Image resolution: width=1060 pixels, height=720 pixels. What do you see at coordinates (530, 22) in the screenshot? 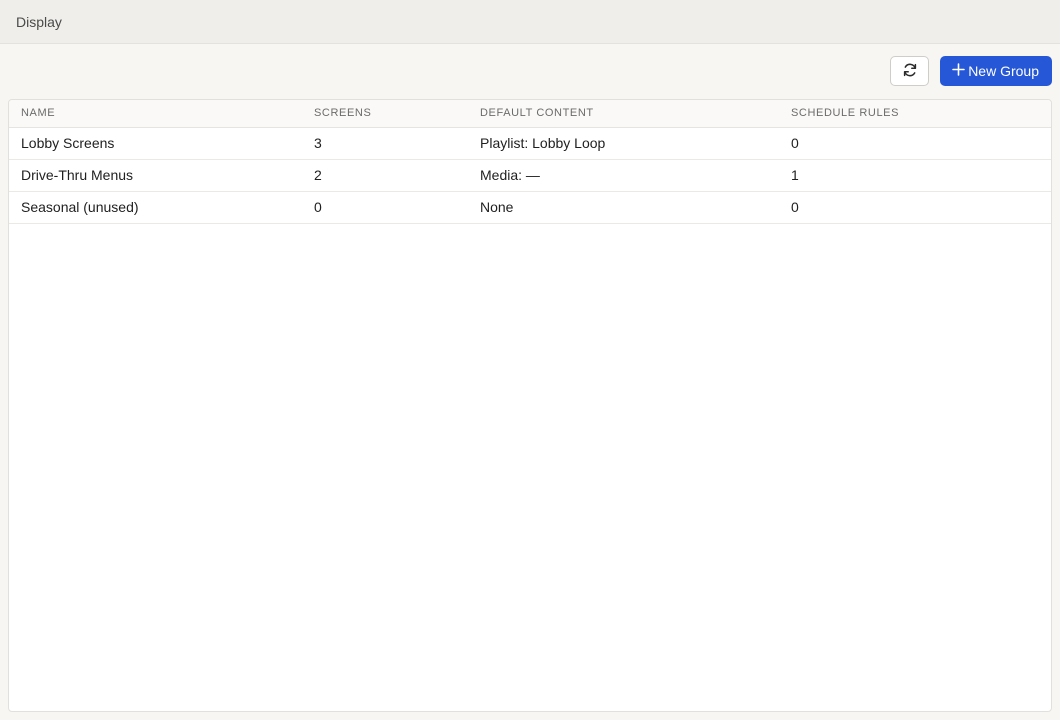
I see `top-bar: Display` at bounding box center [530, 22].